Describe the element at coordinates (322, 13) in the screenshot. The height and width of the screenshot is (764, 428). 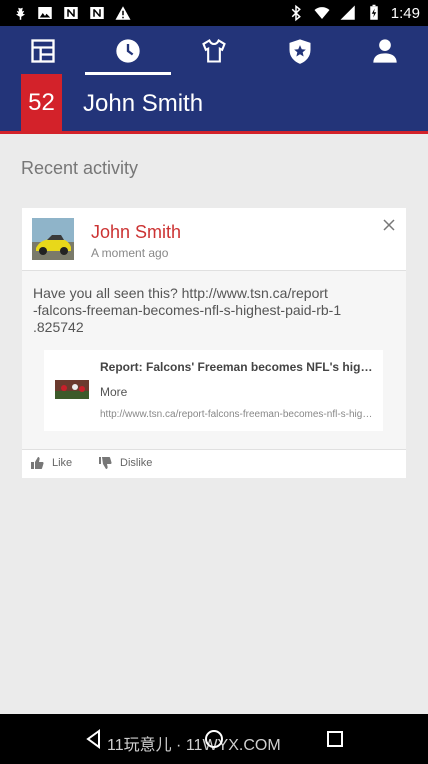
I see `wifi-icon` at that location.